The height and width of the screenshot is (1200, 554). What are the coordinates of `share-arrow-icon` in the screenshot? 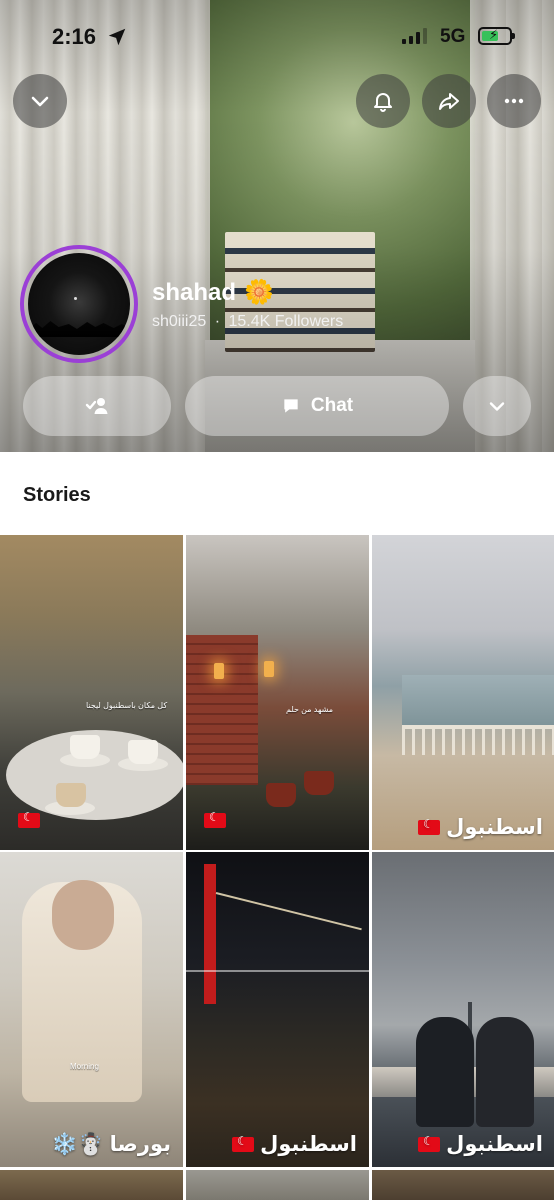 It's located at (449, 101).